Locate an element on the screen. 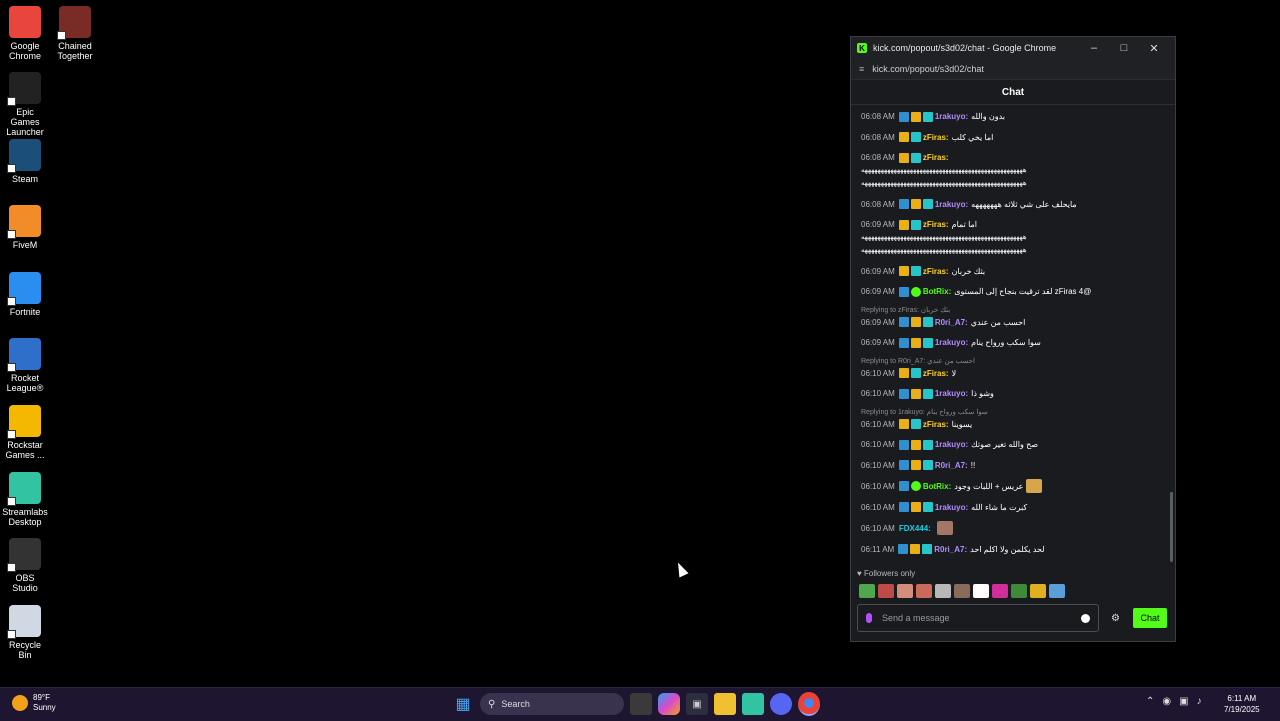 The height and width of the screenshot is (721, 1280). mod-badge-icon is located at coordinates (903, 204).